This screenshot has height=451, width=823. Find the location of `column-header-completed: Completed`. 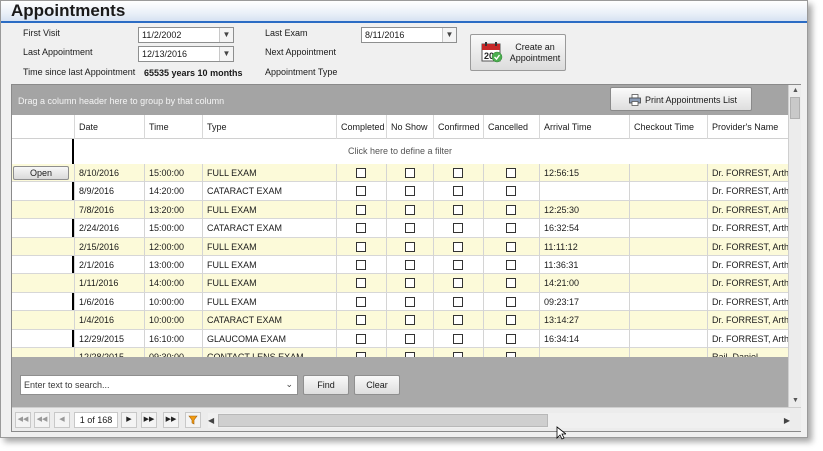

column-header-completed: Completed is located at coordinates (361, 127).